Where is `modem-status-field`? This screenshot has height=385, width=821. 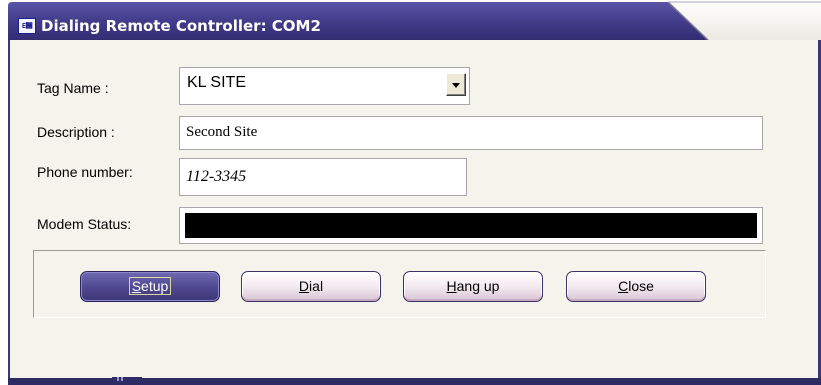 modem-status-field is located at coordinates (471, 225).